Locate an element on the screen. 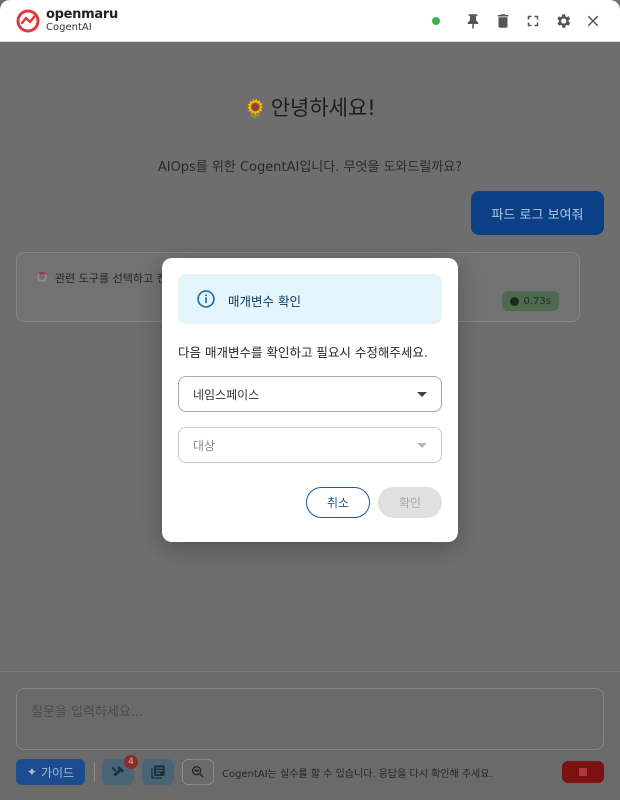 This screenshot has height=800, width=620. openmaru-logo is located at coordinates (28, 21).